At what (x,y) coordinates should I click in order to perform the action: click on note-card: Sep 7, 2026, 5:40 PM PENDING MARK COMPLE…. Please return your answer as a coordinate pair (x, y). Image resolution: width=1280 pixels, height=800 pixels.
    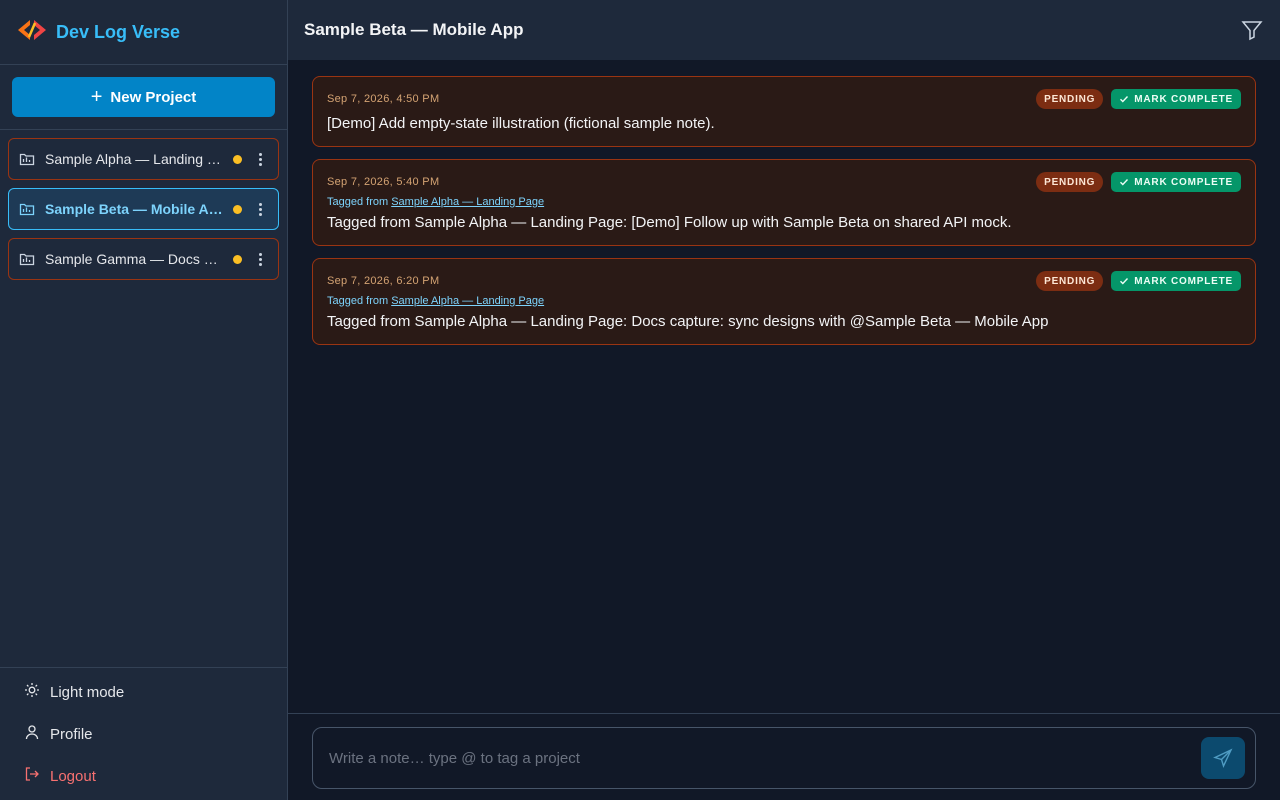
    Looking at the image, I should click on (784, 202).